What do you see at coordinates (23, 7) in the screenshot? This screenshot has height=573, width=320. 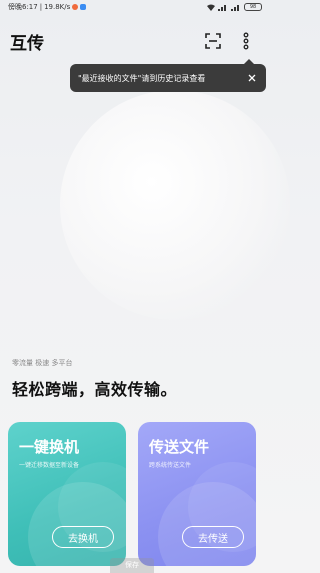 I see `status-time: 傍晚6:17` at bounding box center [23, 7].